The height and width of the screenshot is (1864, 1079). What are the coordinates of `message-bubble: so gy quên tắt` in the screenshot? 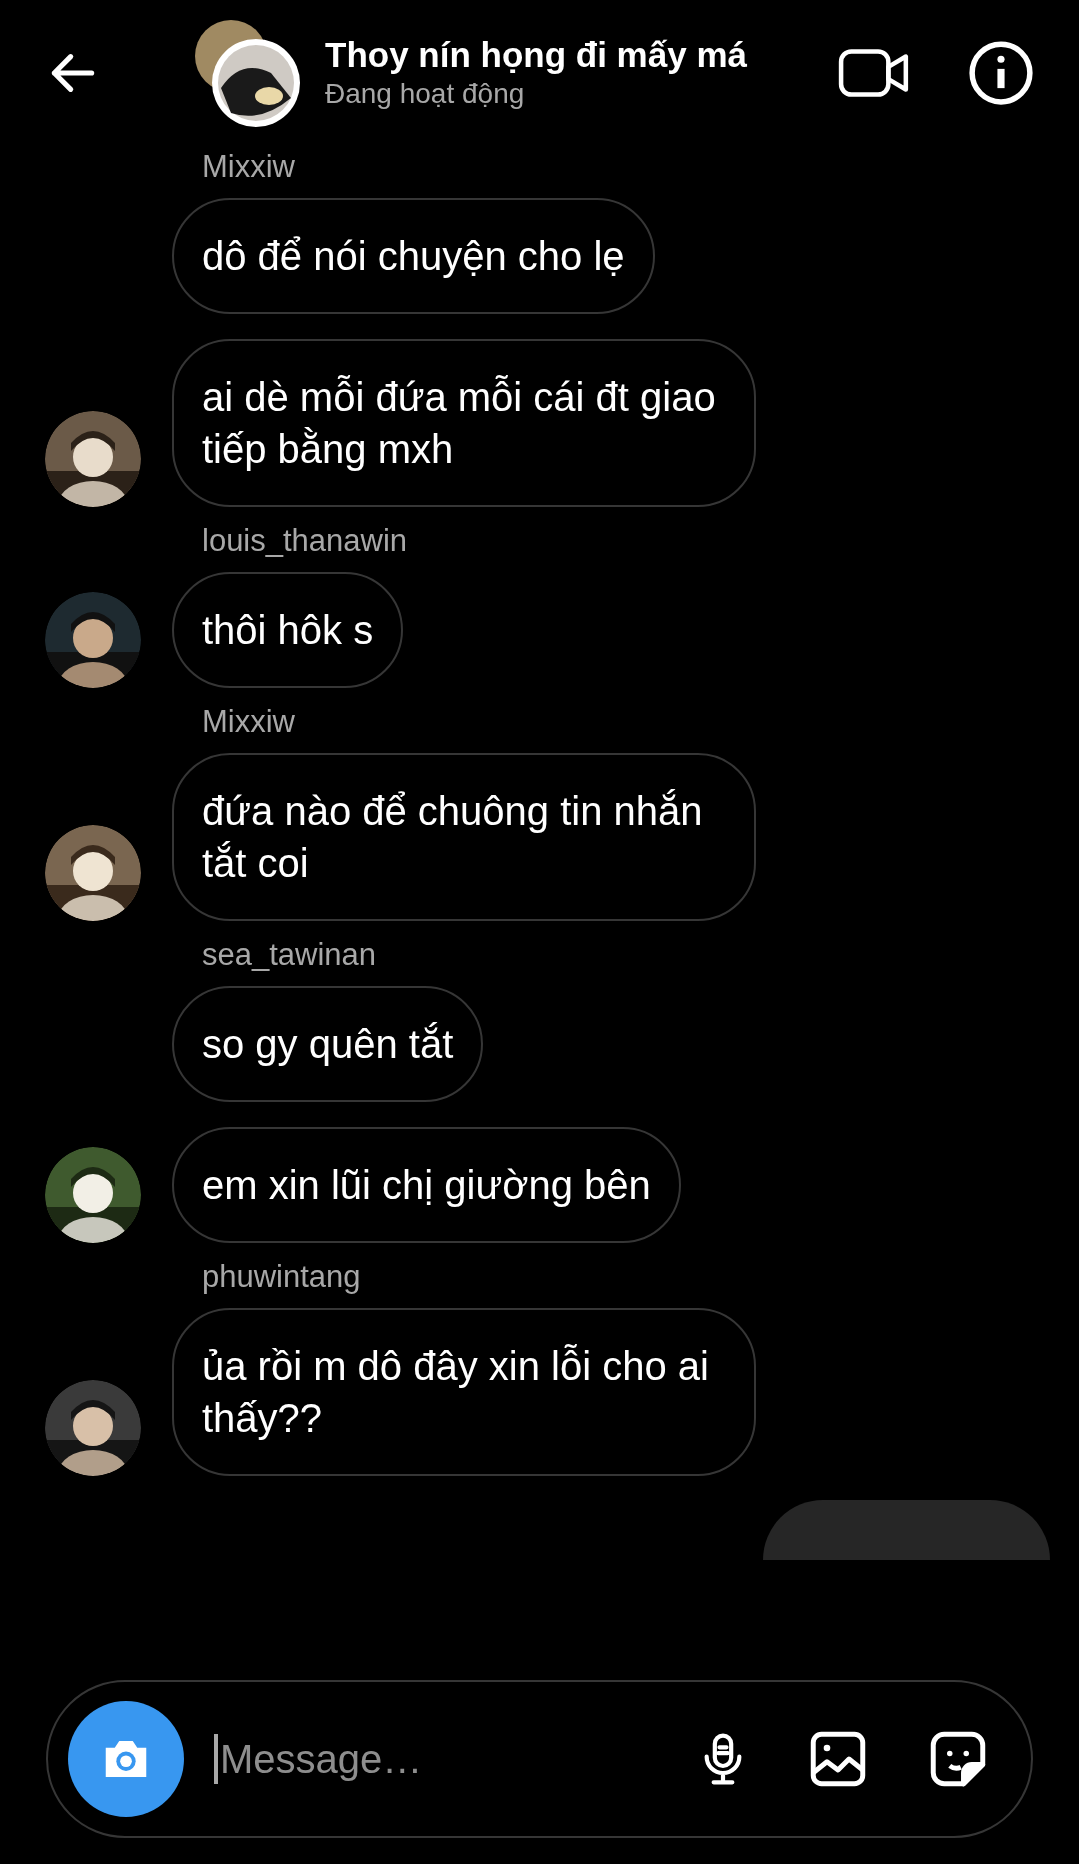 It's located at (328, 1044).